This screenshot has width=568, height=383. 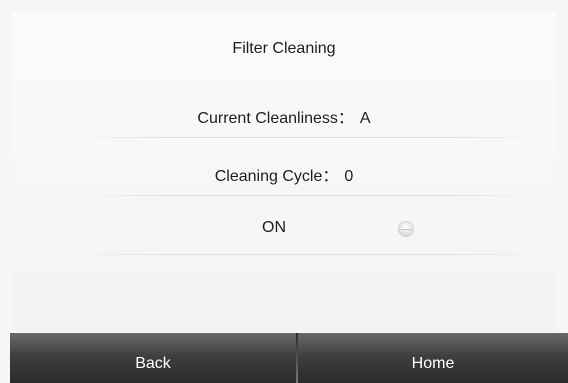 I want to click on back-button-label: Back, so click(x=153, y=363).